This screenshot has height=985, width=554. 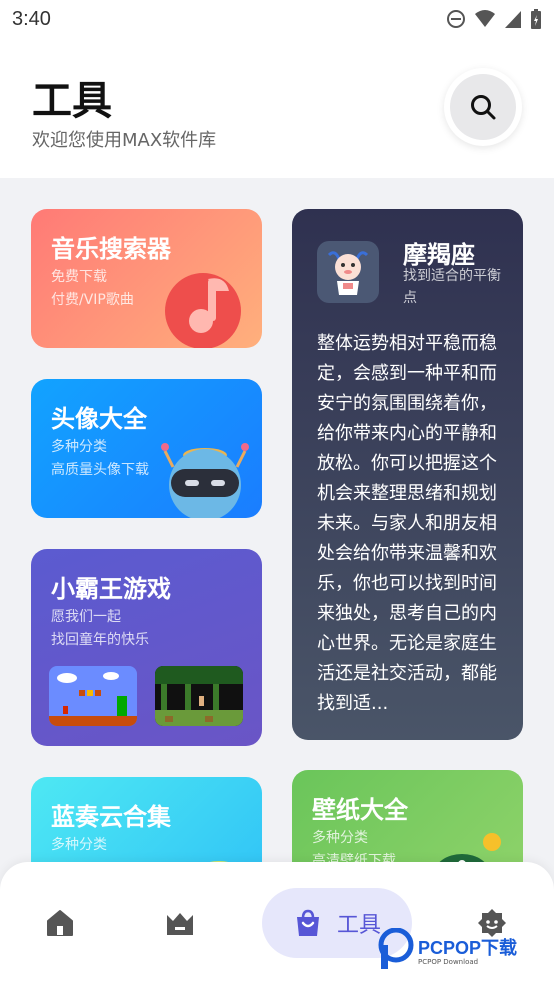 I want to click on contra-scene-image, so click(x=199, y=696).